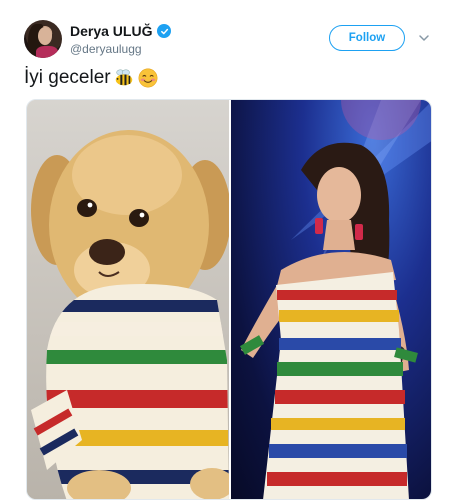  I want to click on author-name-row: Derya ULUĞ, so click(121, 31).